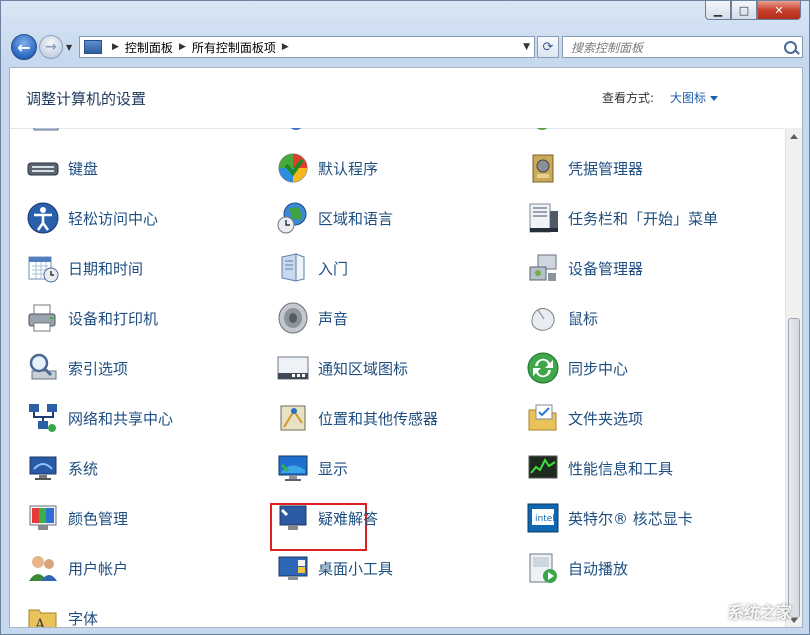  I want to click on item-label: 设备和打印机, so click(113, 318).